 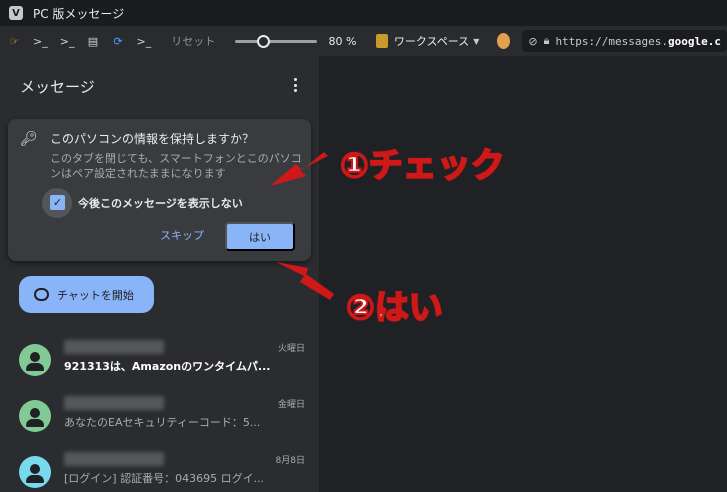 What do you see at coordinates (29, 139) in the screenshot?
I see `key-icon: 🔑︎` at bounding box center [29, 139].